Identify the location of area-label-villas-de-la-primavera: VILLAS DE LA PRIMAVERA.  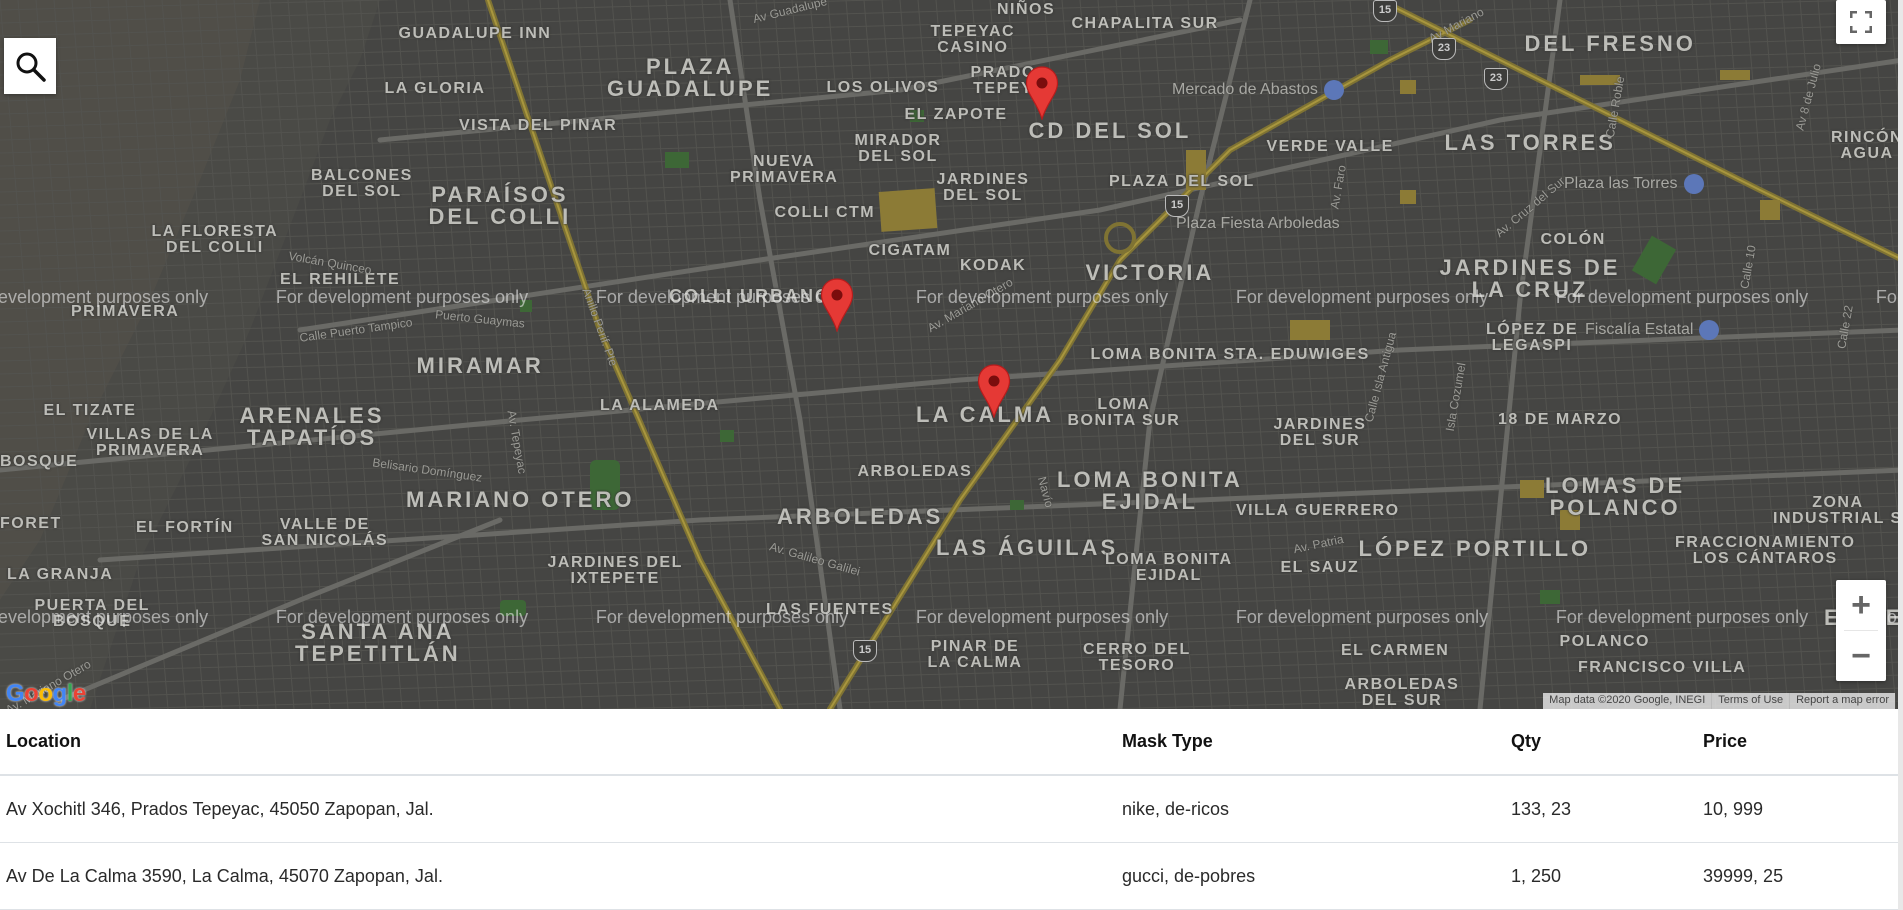
(150, 442).